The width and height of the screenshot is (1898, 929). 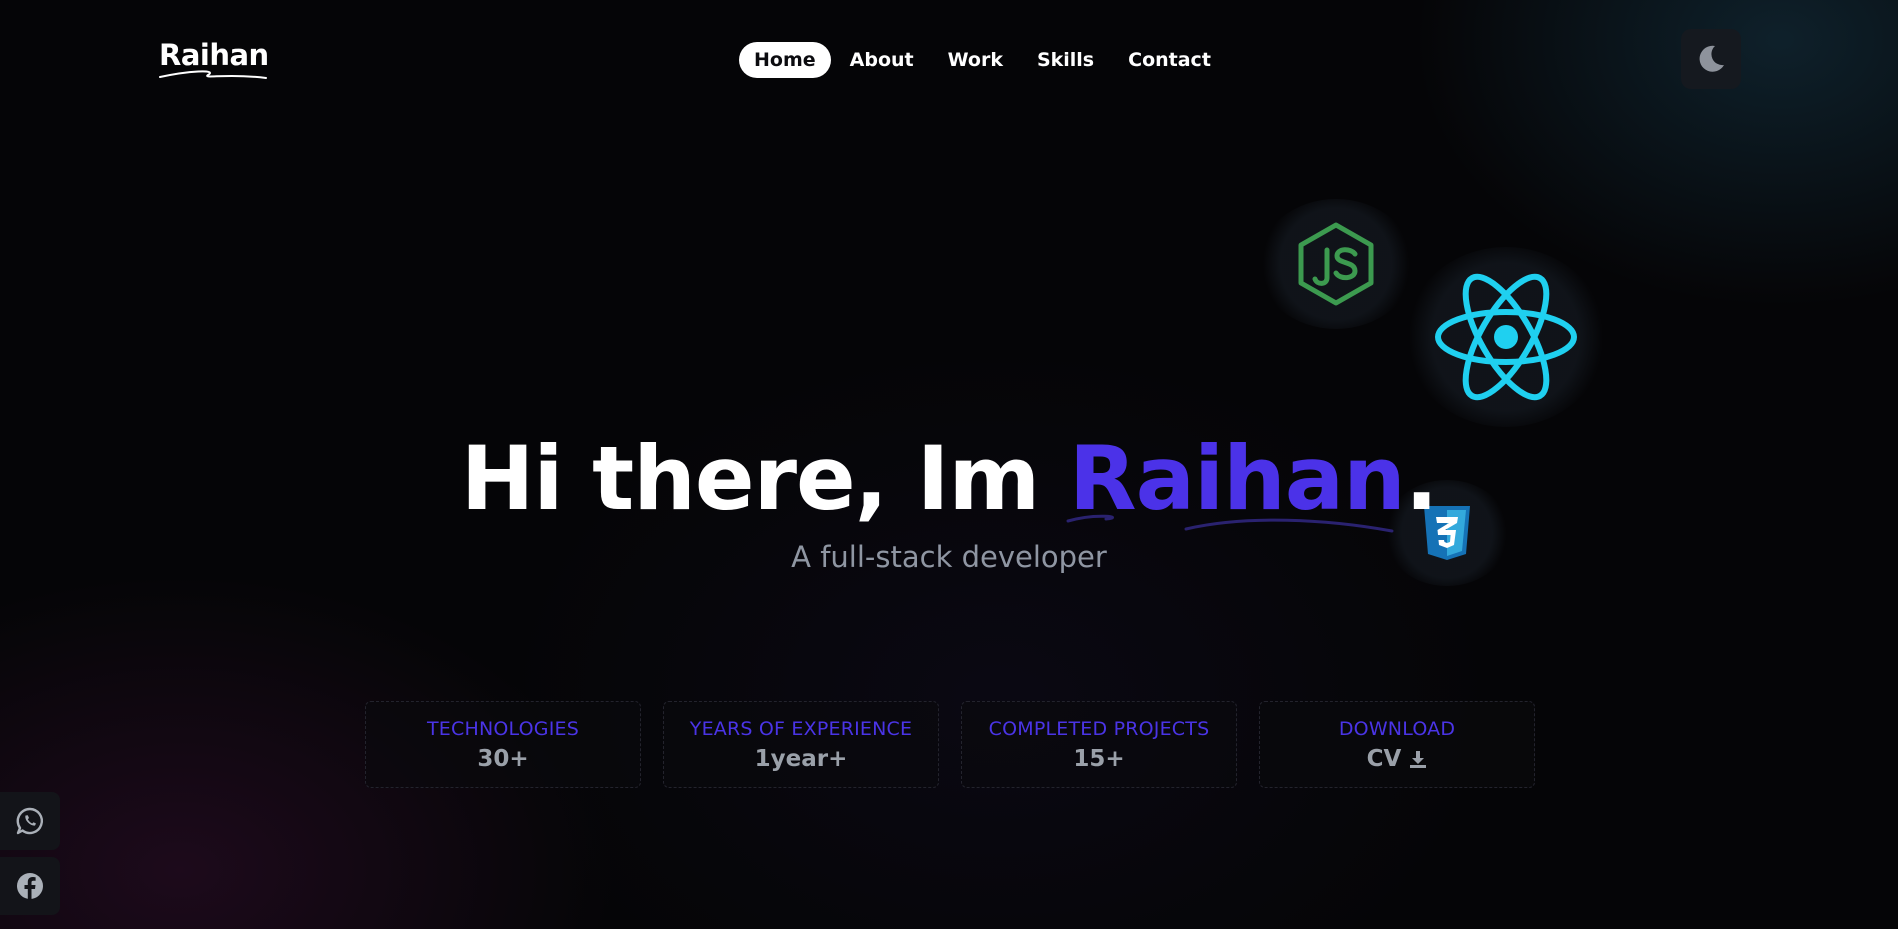 I want to click on nav-contact: Contact, so click(x=1169, y=60).